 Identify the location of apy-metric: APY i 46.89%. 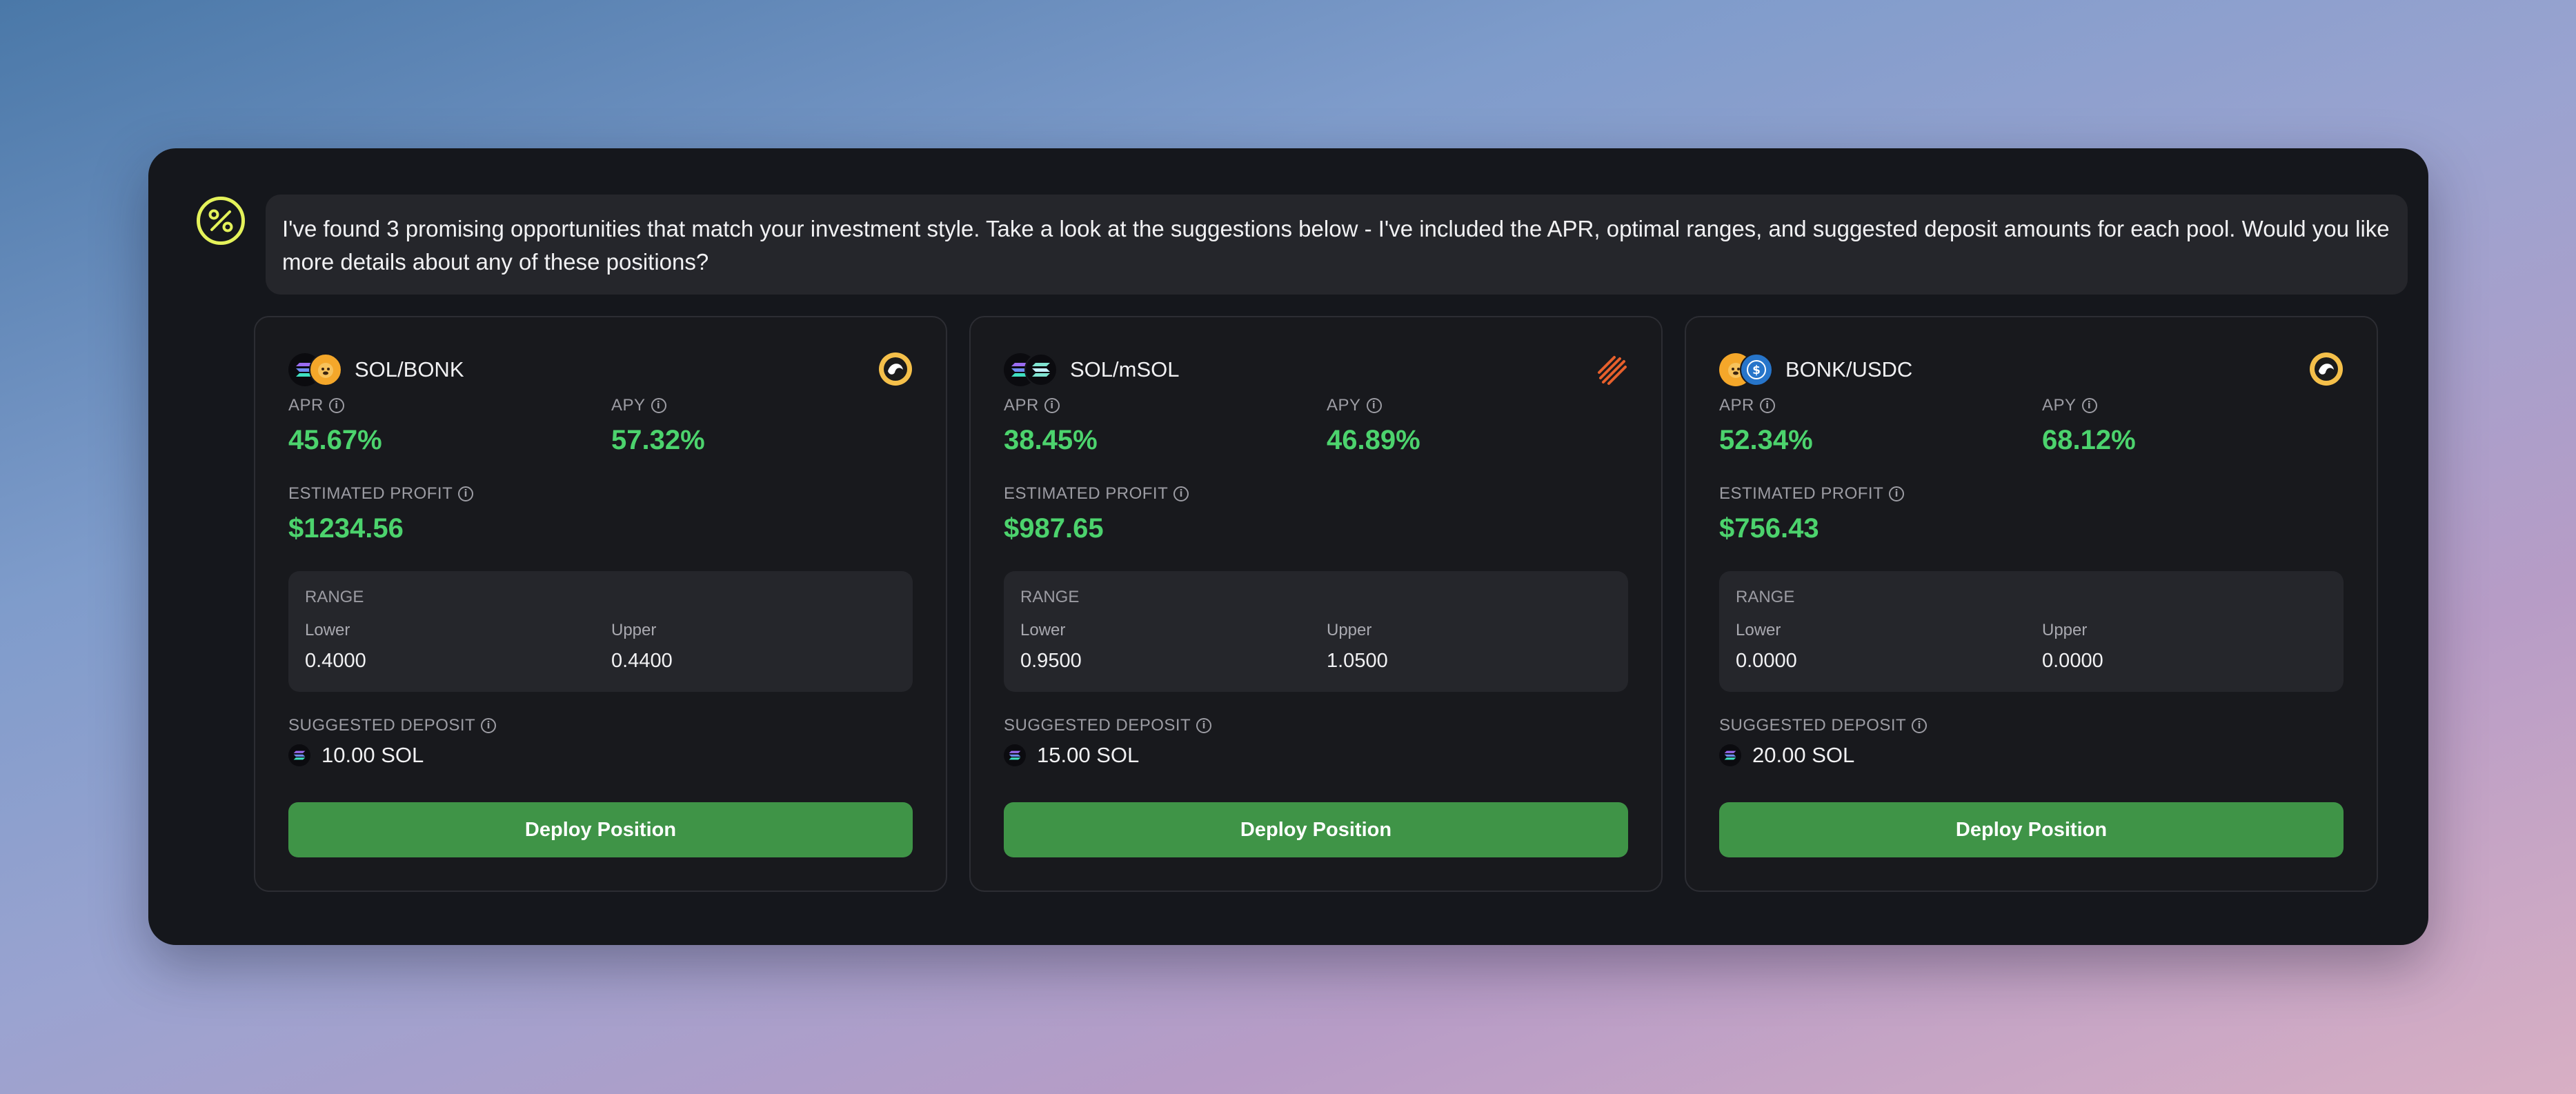
(1373, 426).